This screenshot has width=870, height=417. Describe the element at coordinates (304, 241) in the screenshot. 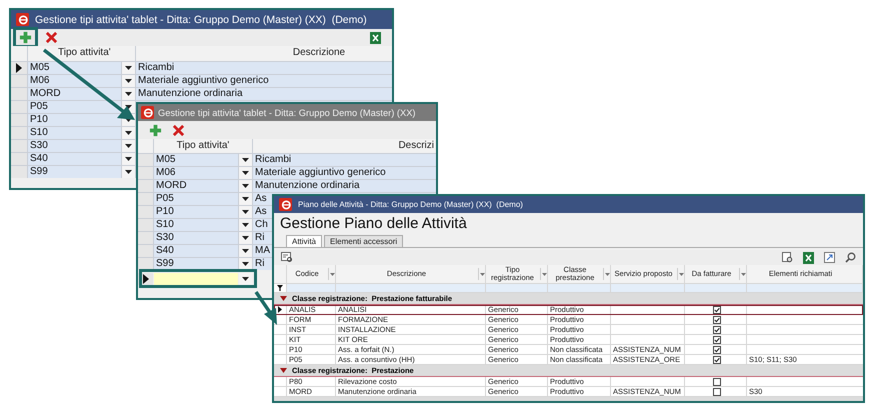

I see `tab: Attività` at that location.